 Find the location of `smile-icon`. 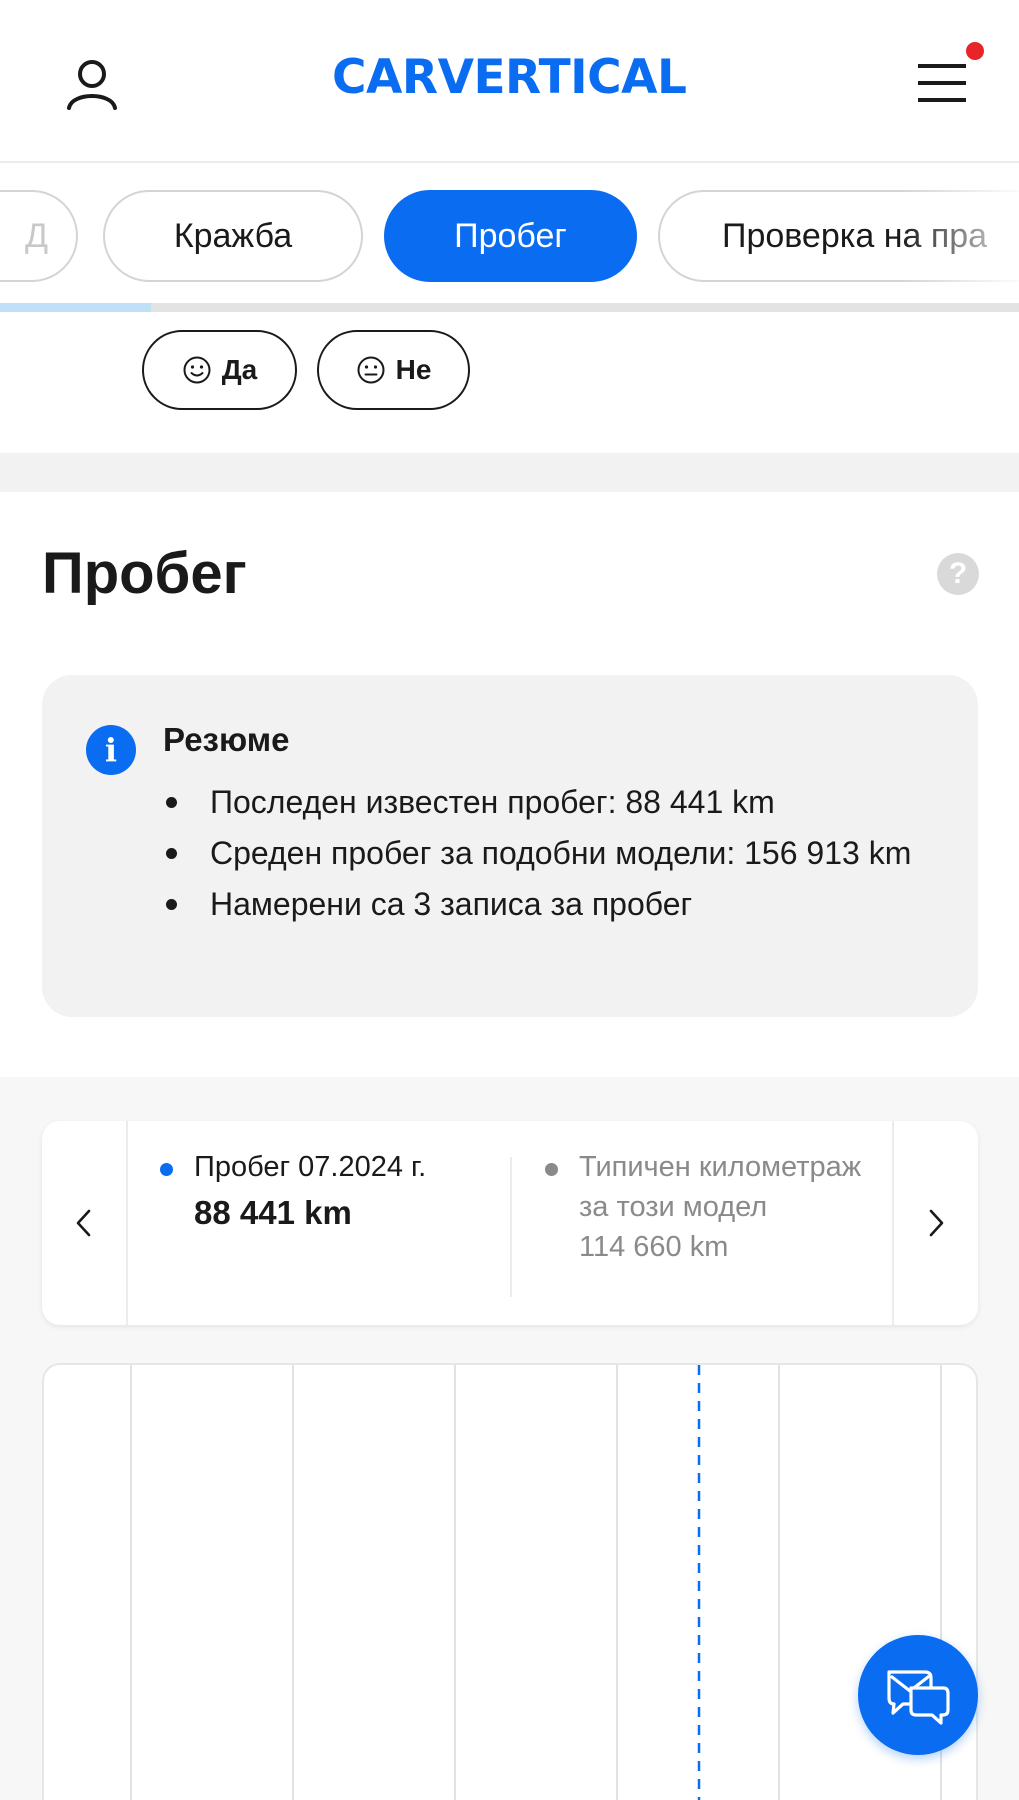

smile-icon is located at coordinates (197, 370).